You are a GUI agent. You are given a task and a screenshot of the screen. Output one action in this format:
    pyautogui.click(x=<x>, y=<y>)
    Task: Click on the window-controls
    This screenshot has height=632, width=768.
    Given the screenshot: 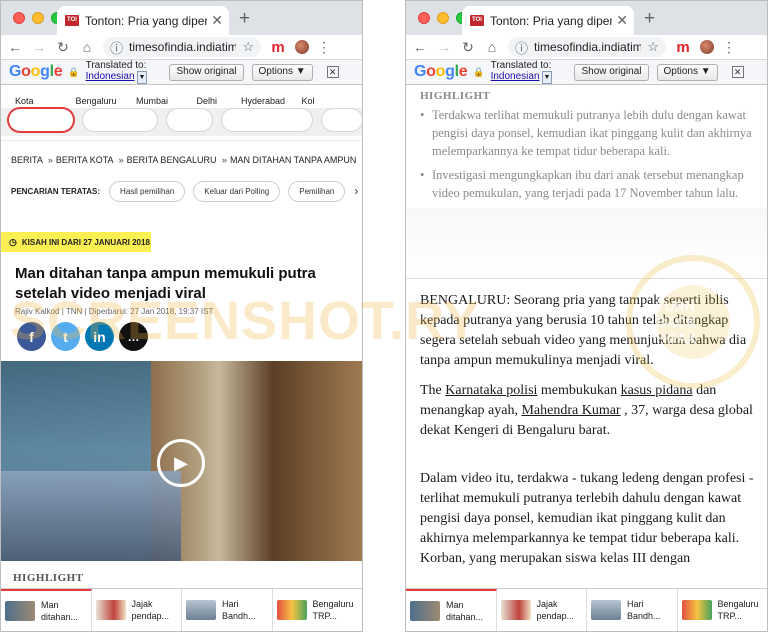 What is the action you would take?
    pyautogui.click(x=443, y=18)
    